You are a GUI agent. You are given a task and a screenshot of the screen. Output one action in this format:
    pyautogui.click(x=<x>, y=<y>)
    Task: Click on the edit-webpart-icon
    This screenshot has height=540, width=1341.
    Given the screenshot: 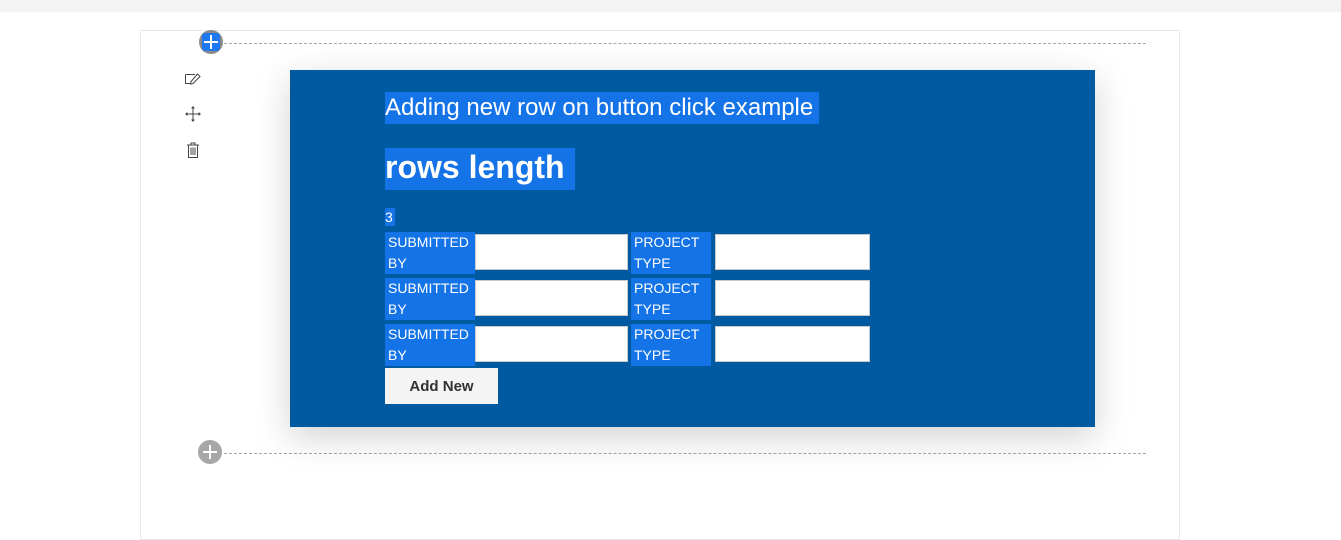 What is the action you would take?
    pyautogui.click(x=193, y=79)
    